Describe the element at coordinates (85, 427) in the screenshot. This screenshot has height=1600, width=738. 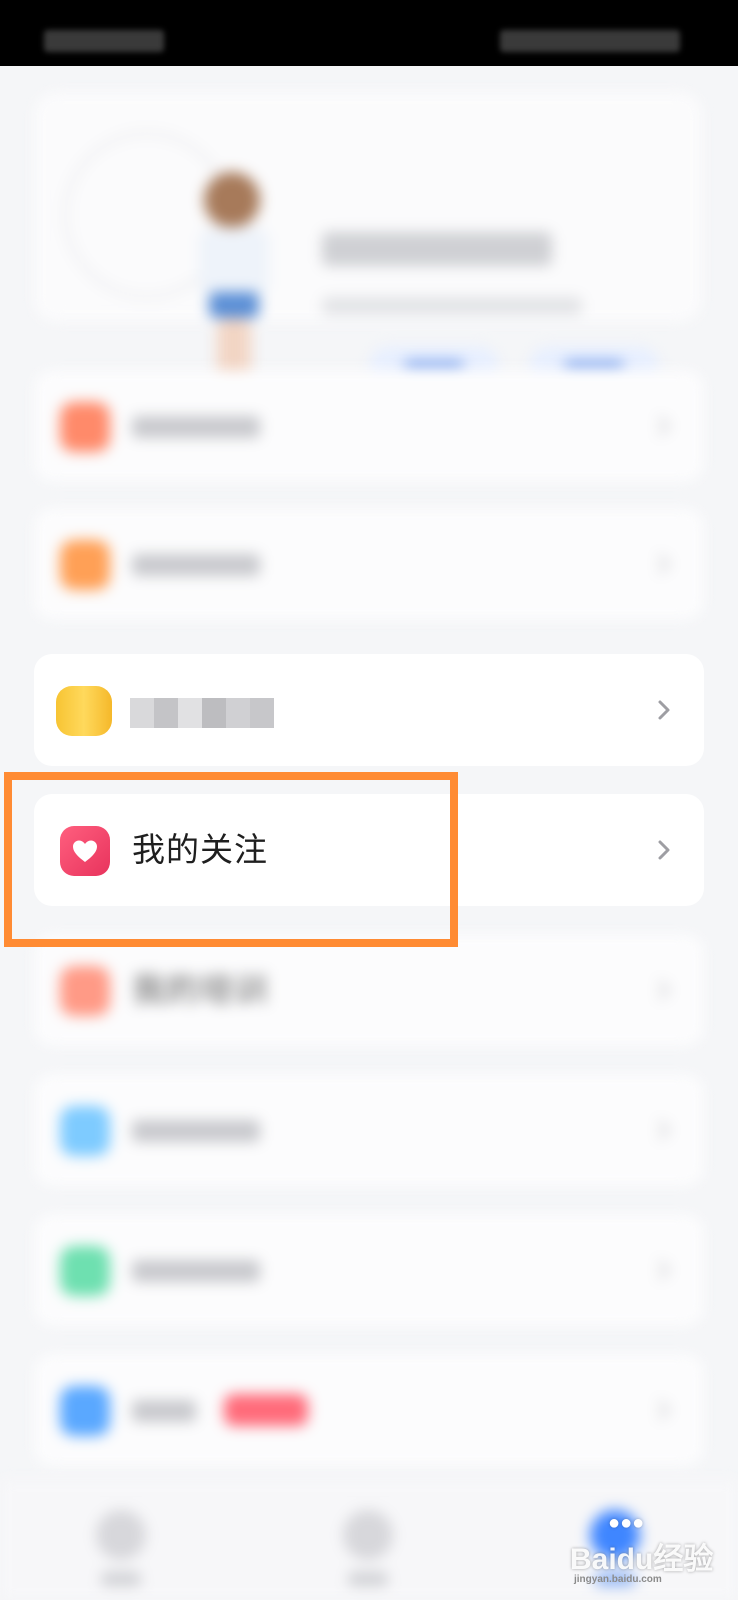
I see `menu-item-1-icon` at that location.